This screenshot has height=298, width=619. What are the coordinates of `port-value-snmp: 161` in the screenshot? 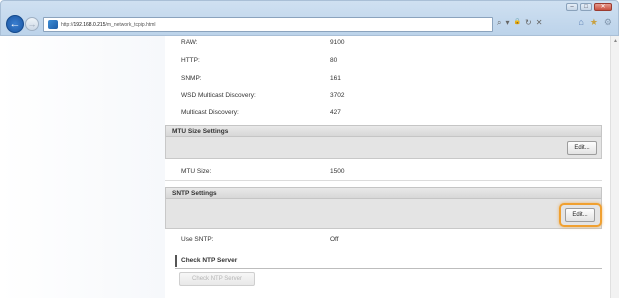 It's located at (335, 78).